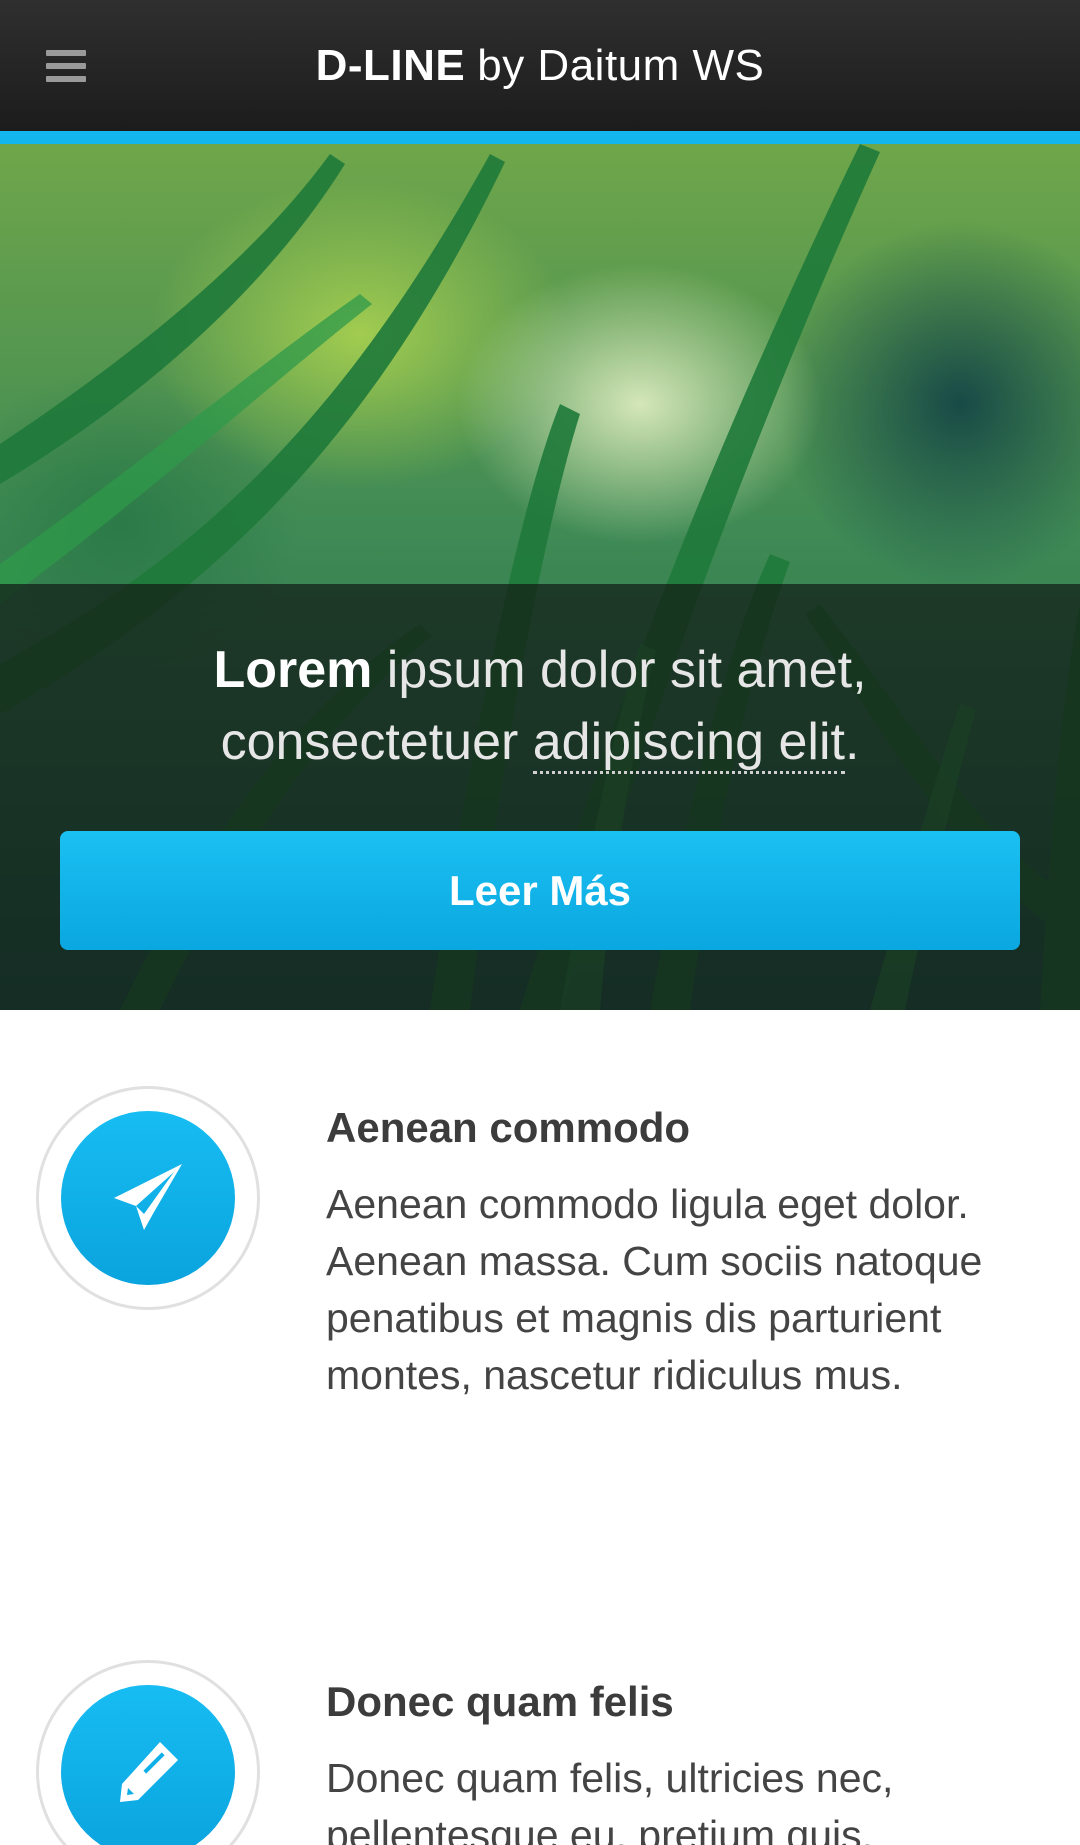 The image size is (1080, 1845). Describe the element at coordinates (293, 670) in the screenshot. I see `tagline-emphasis: Lorem` at that location.